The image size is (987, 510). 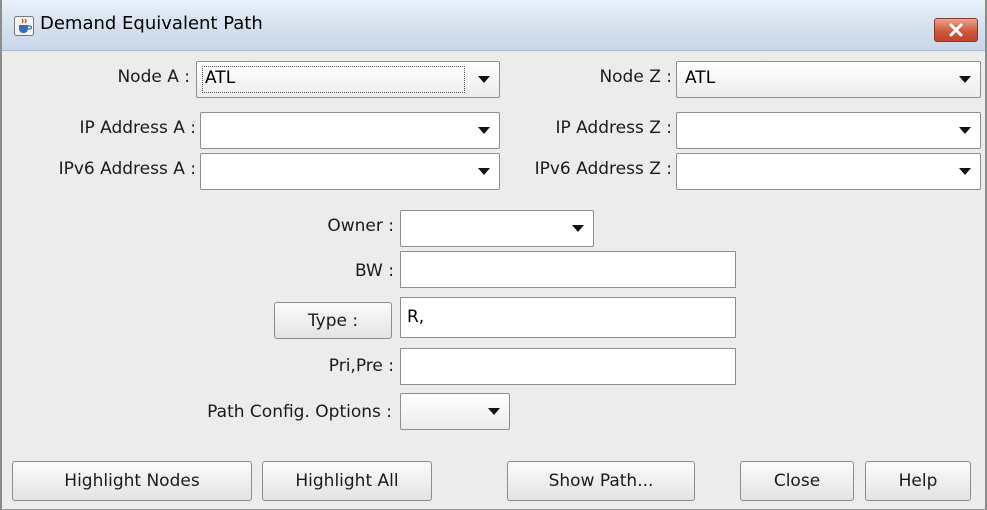 What do you see at coordinates (24, 26) in the screenshot?
I see `java-cup-icon` at bounding box center [24, 26].